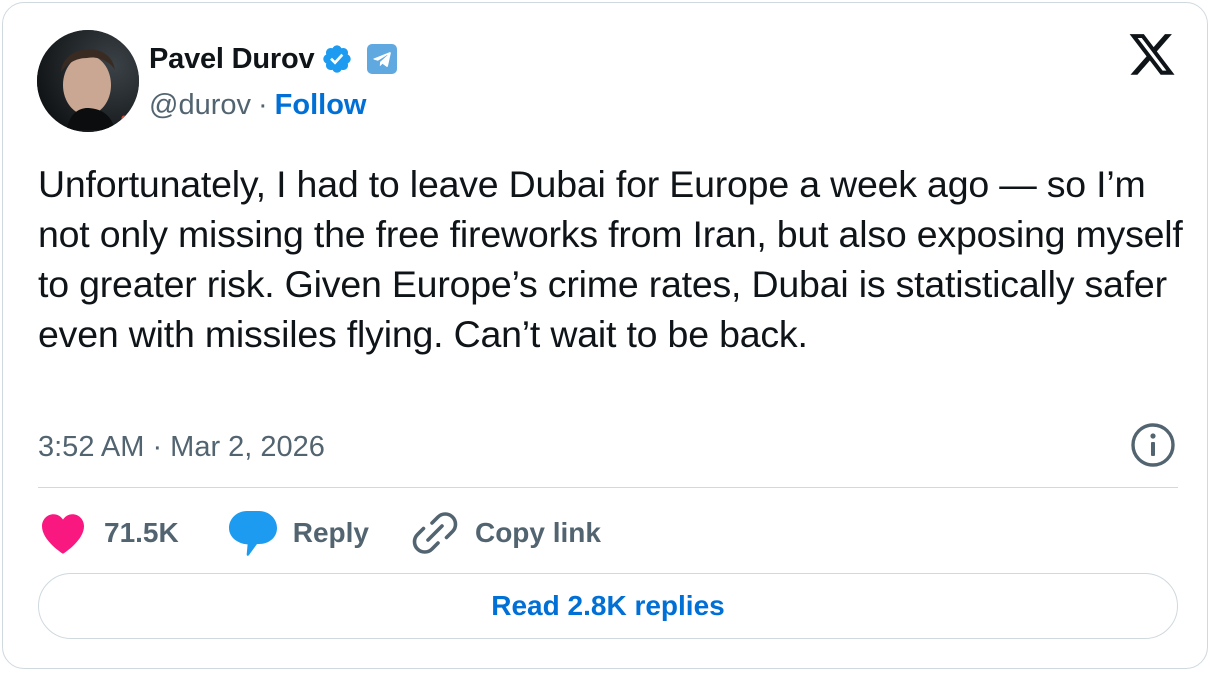 Image resolution: width=1210 pixels, height=673 pixels. I want to click on action-bar: 71.5K Reply Copy link, so click(319, 533).